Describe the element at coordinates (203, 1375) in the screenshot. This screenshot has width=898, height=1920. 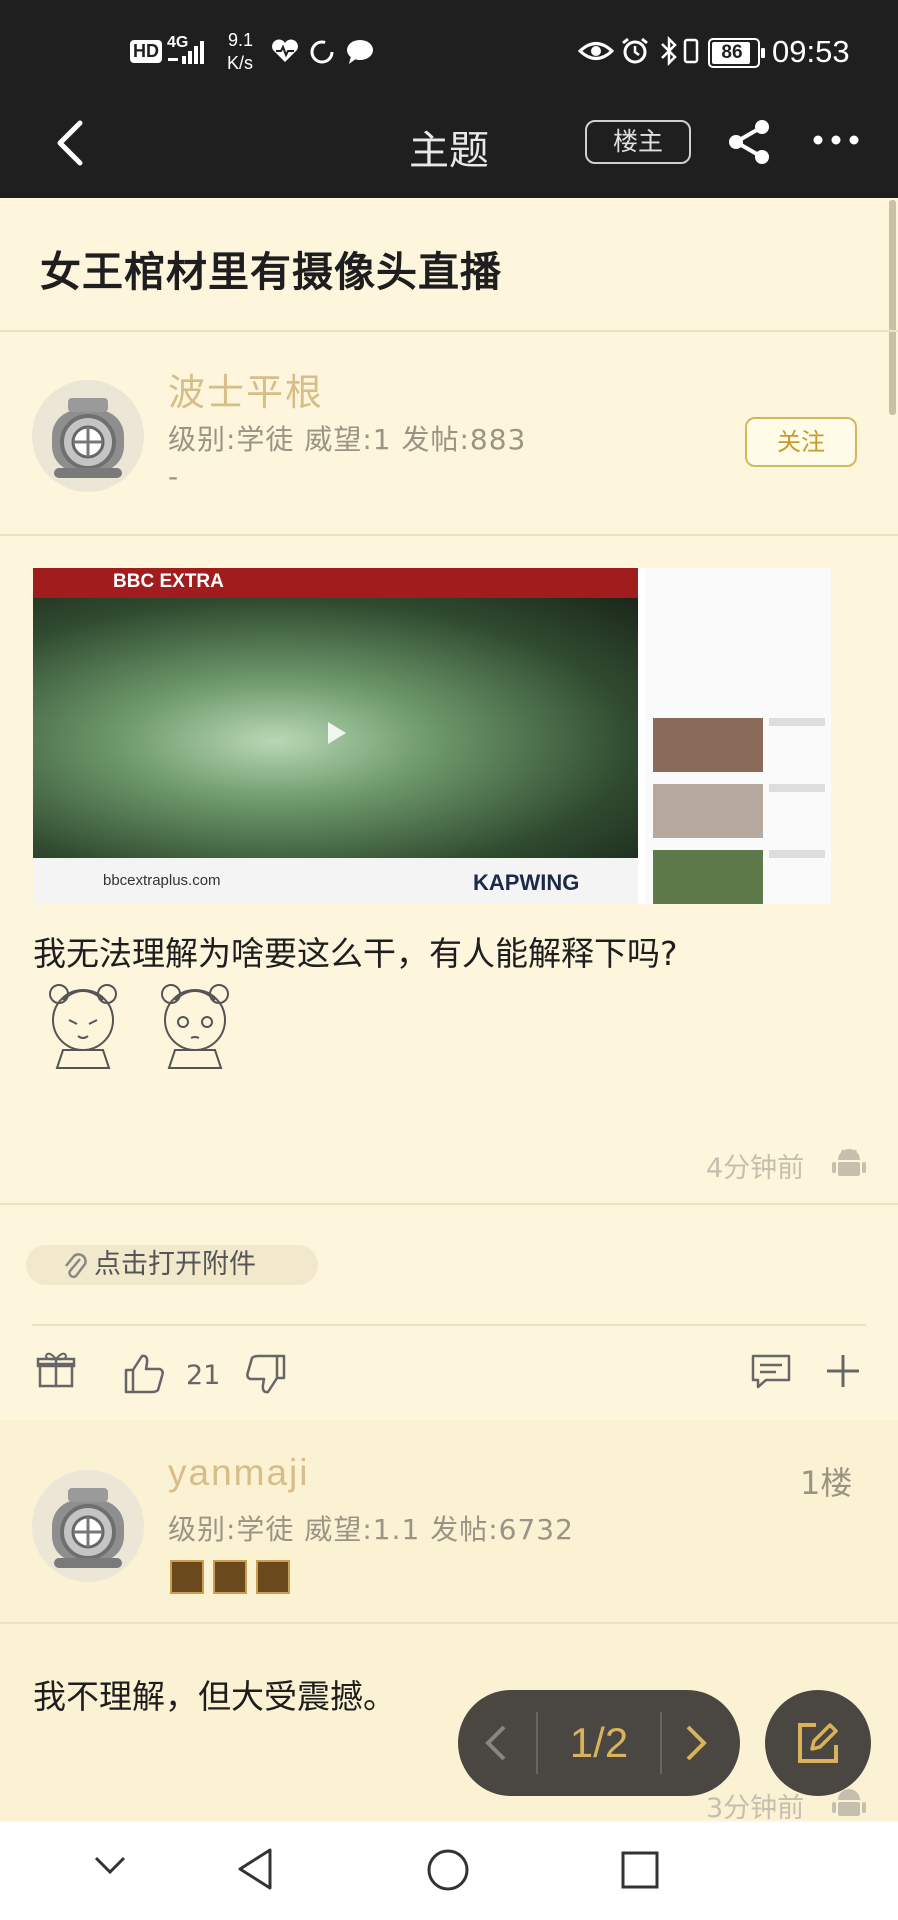
I see `like-count: 21` at that location.